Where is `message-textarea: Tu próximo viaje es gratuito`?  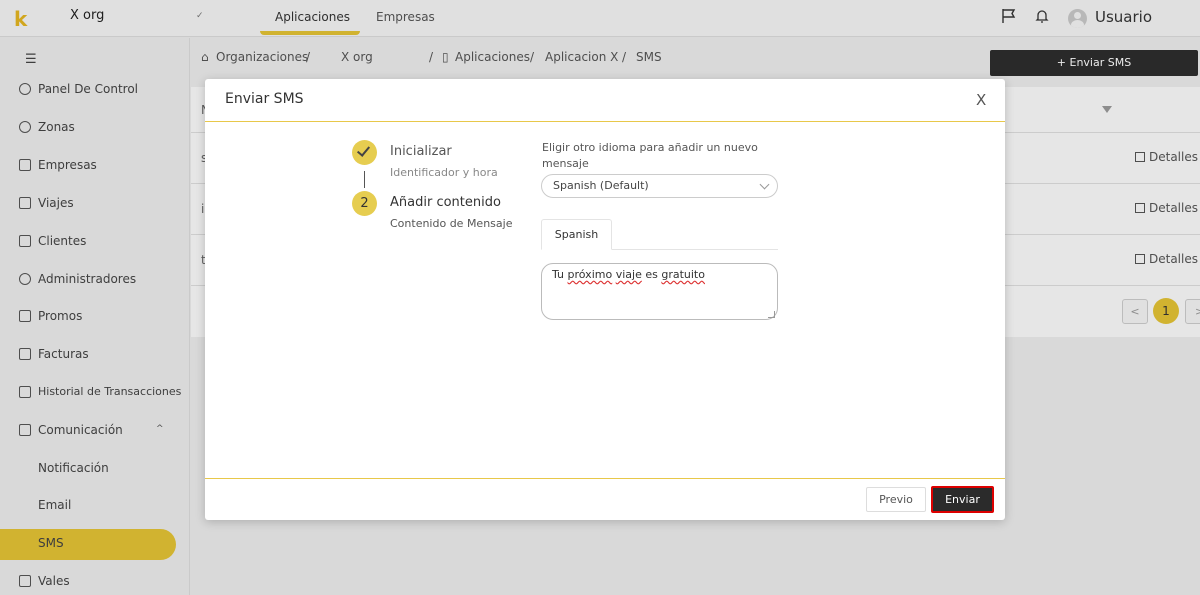
message-textarea: Tu próximo viaje es gratuito is located at coordinates (659, 291).